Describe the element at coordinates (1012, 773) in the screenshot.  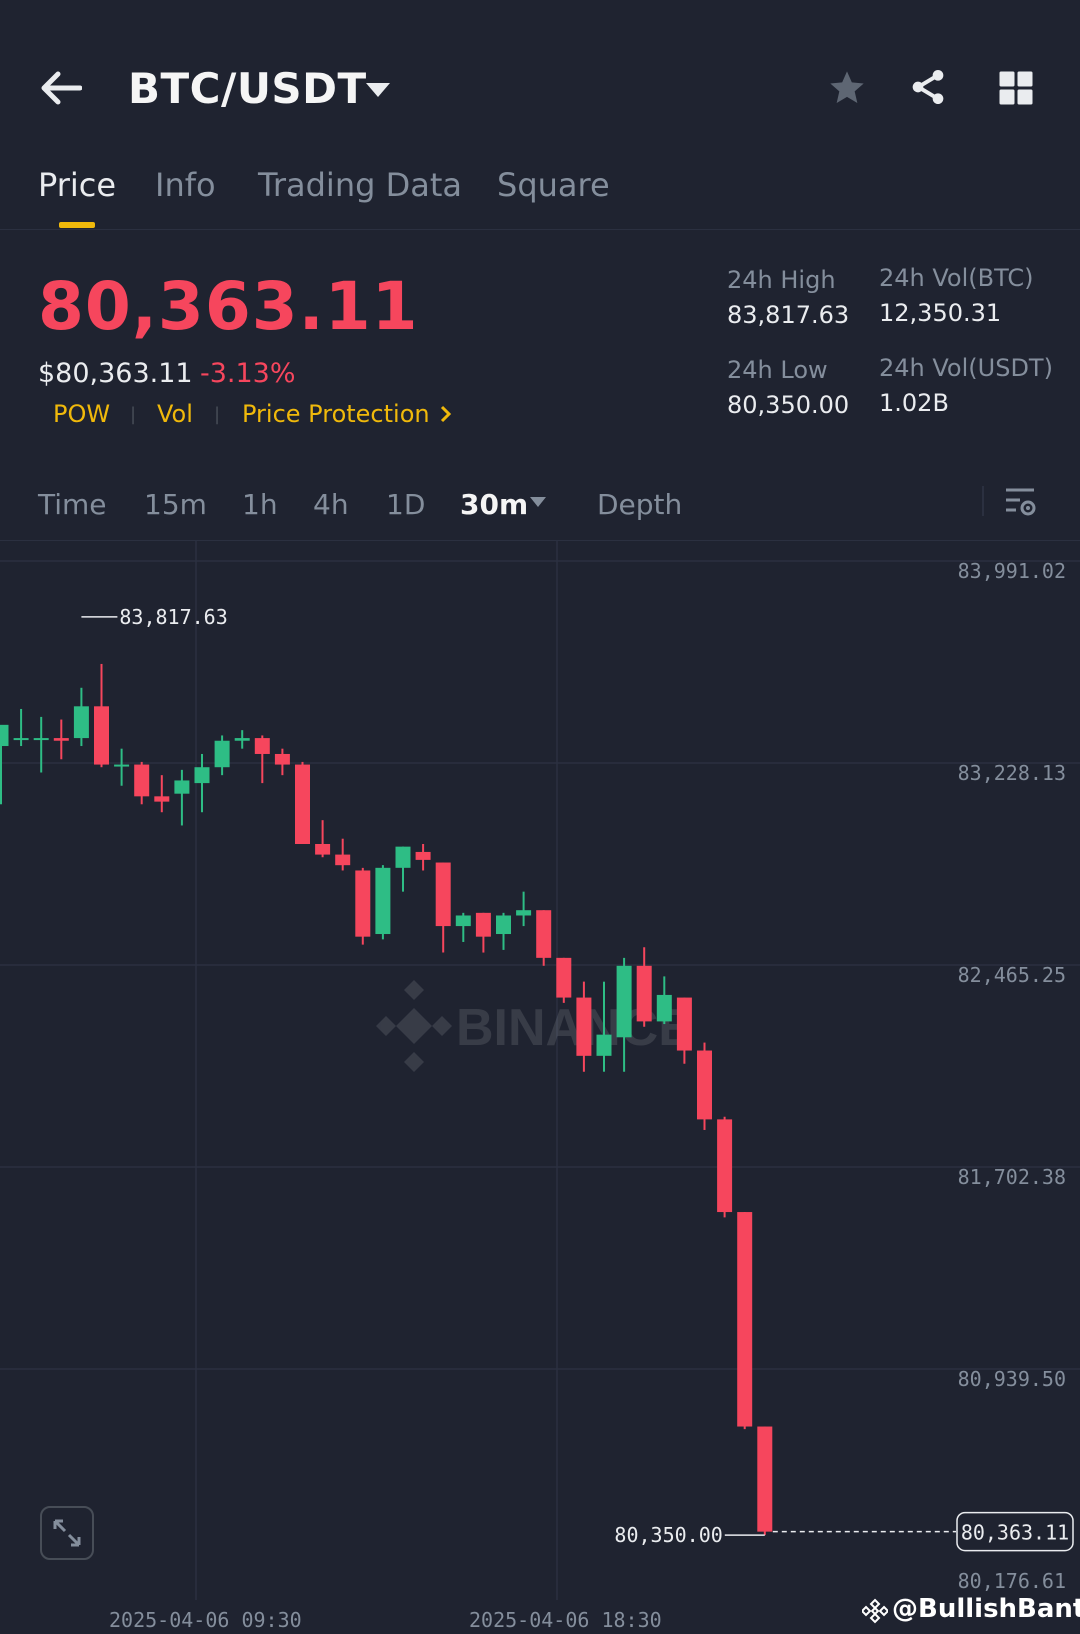
I see `y-tick-label: 83,228.13` at that location.